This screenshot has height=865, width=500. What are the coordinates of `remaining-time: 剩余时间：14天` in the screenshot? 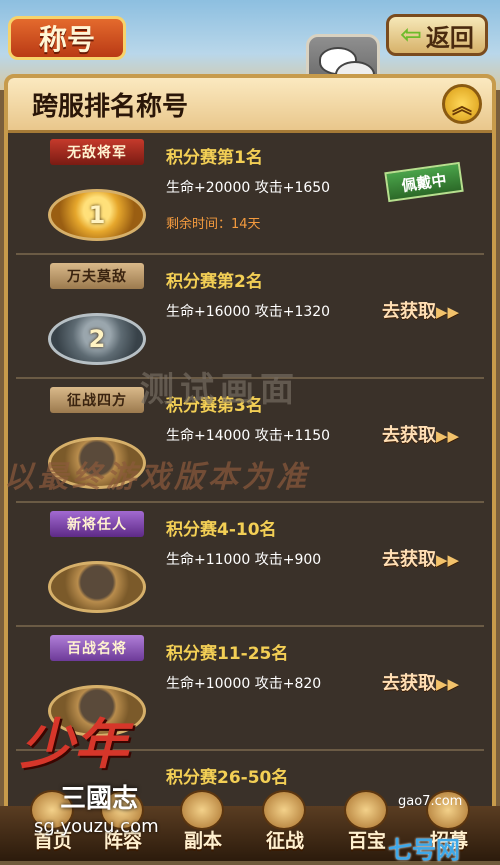 It's located at (213, 224).